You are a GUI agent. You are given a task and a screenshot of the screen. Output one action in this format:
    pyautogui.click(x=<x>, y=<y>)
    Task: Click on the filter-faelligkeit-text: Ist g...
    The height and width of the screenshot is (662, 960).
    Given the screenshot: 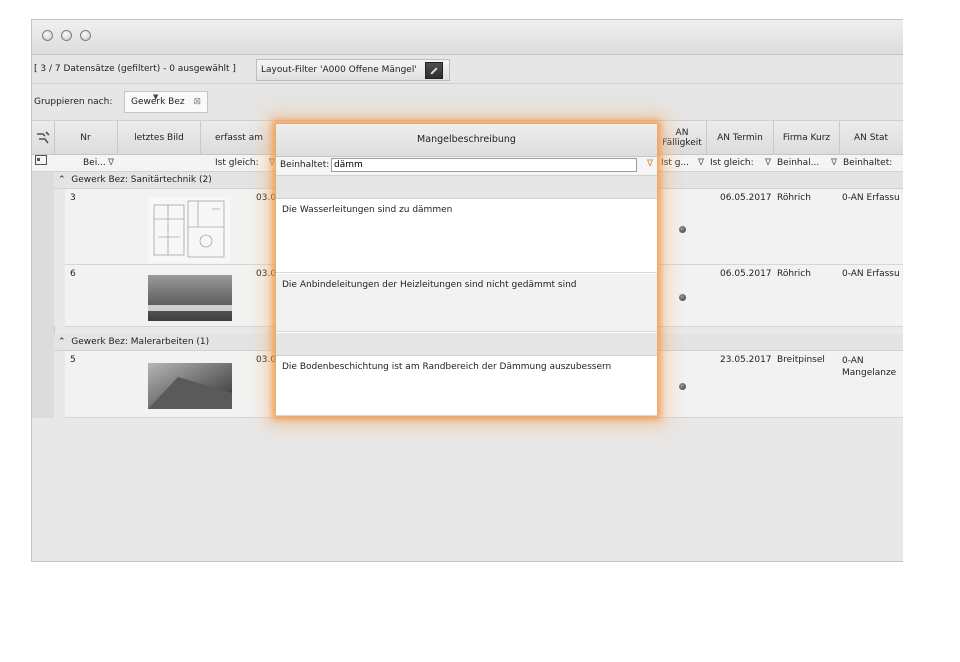 What is the action you would take?
    pyautogui.click(x=675, y=163)
    